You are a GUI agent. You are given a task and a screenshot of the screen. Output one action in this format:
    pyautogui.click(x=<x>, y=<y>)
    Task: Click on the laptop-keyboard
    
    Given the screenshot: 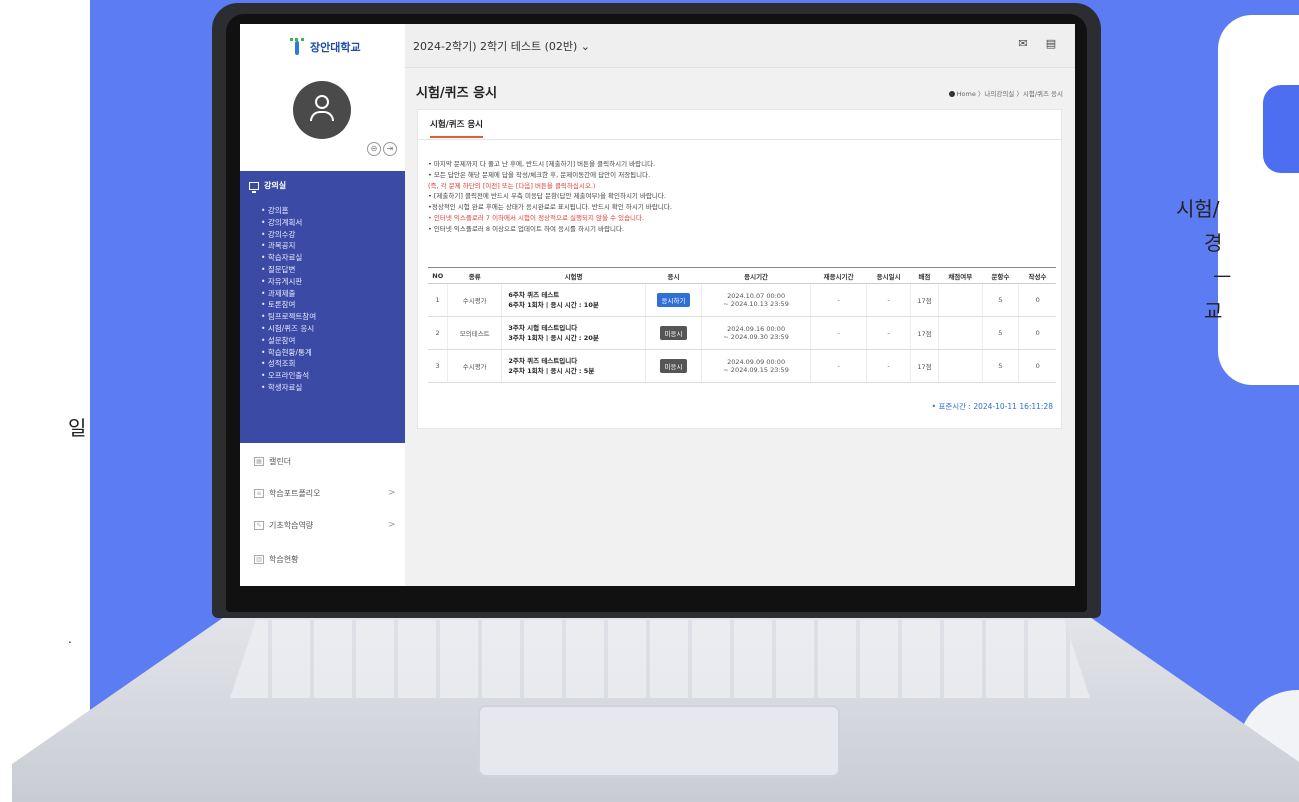 What is the action you would take?
    pyautogui.click(x=660, y=659)
    